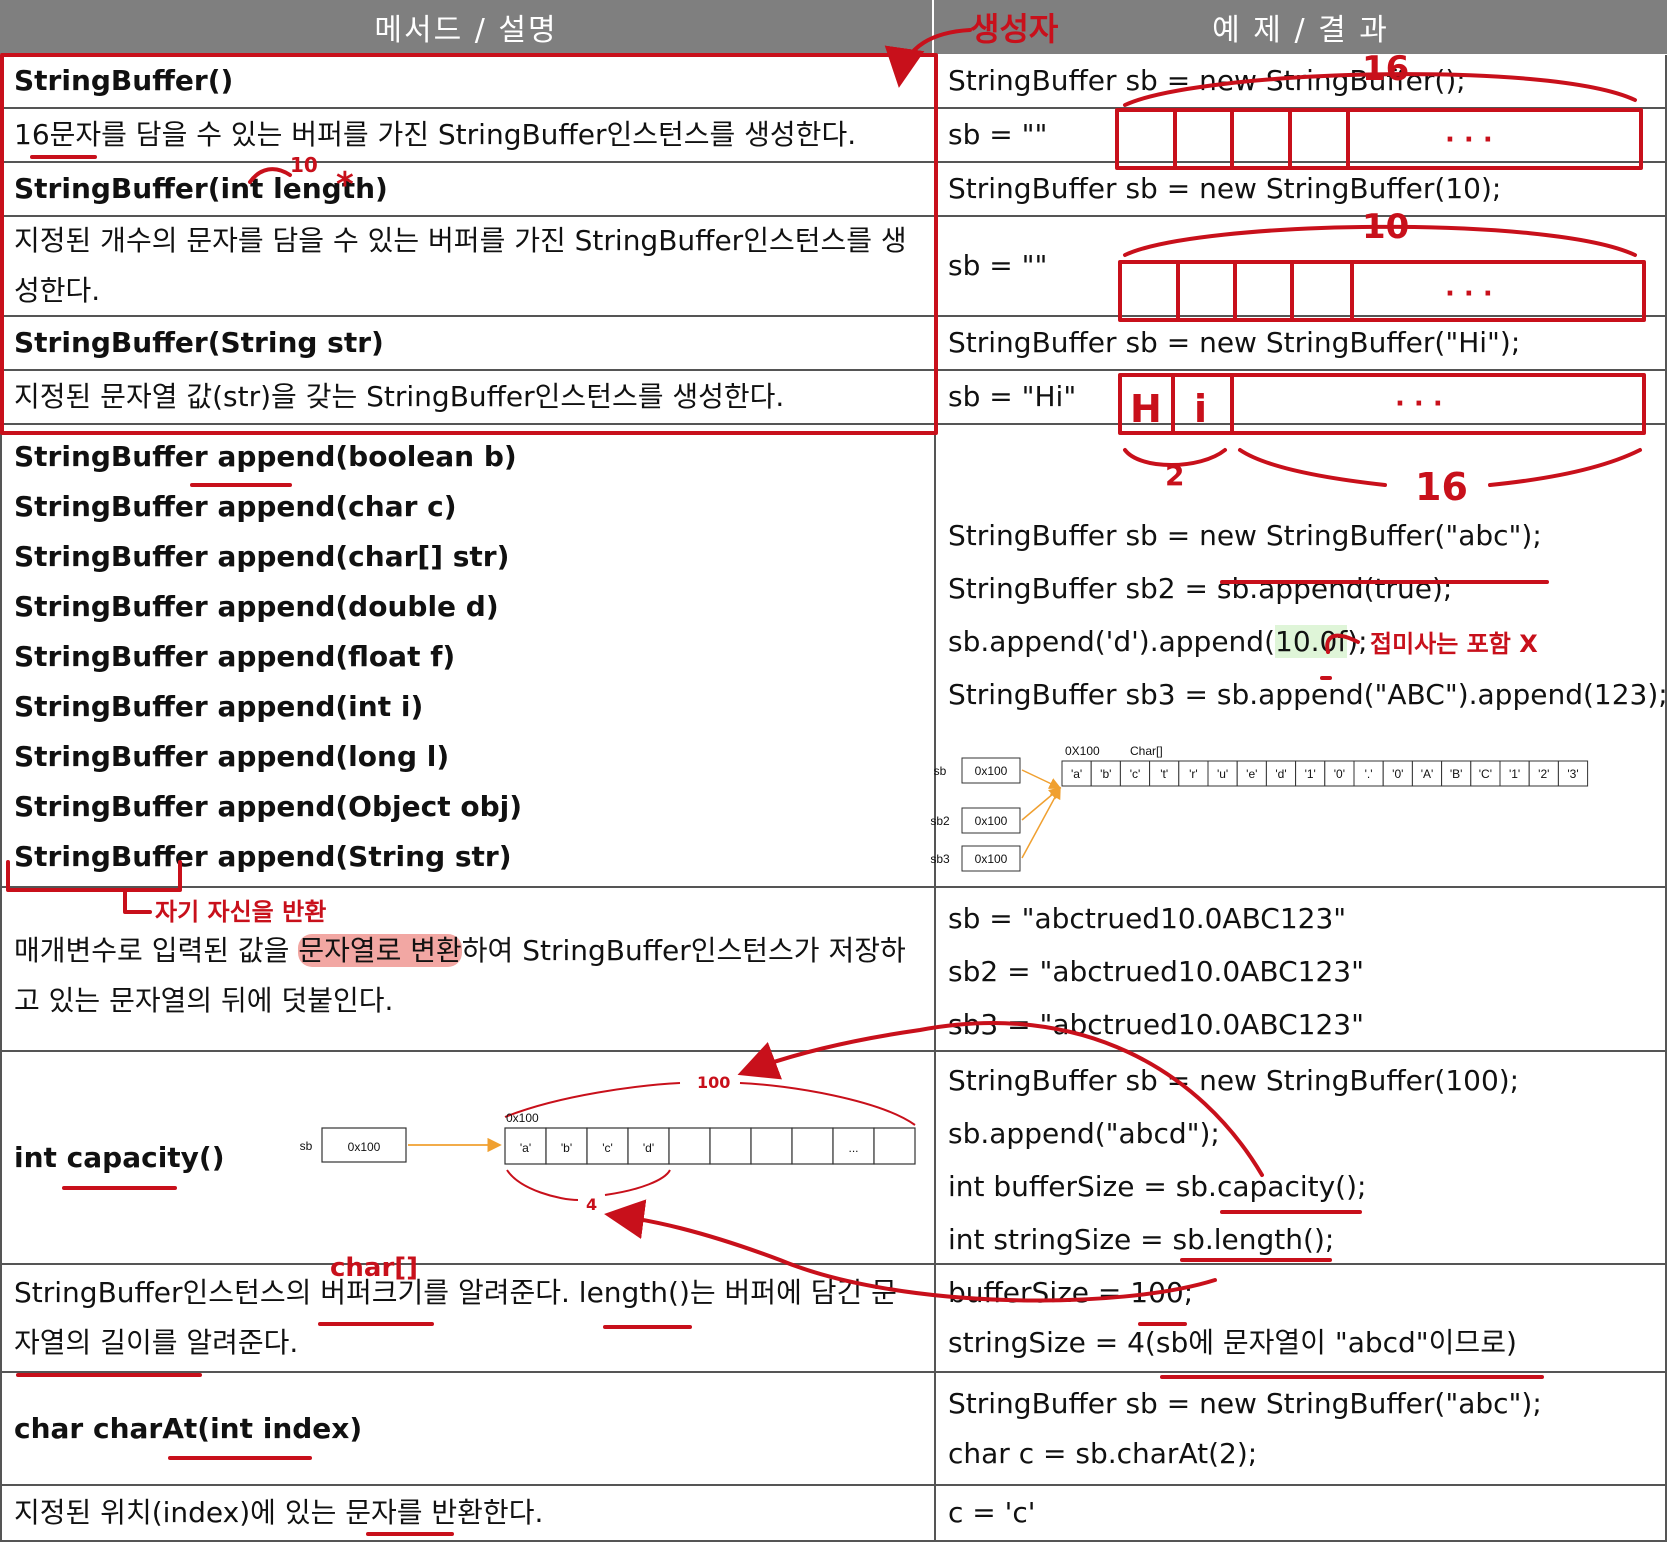 This screenshot has width=1667, height=1542. Describe the element at coordinates (199, 342) in the screenshot. I see `method-signature: StringBuffer(String str)` at that location.